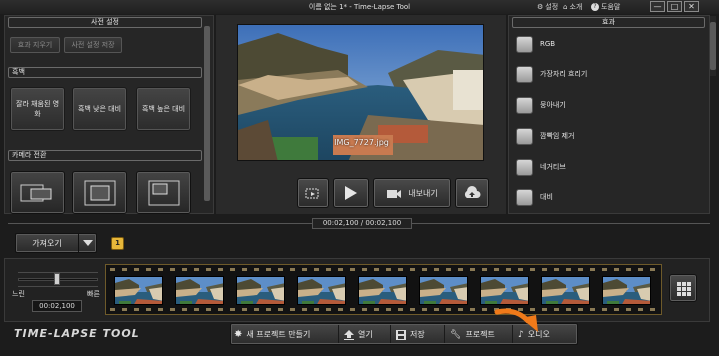  I want to click on effect-contrast: 대비, so click(534, 197).